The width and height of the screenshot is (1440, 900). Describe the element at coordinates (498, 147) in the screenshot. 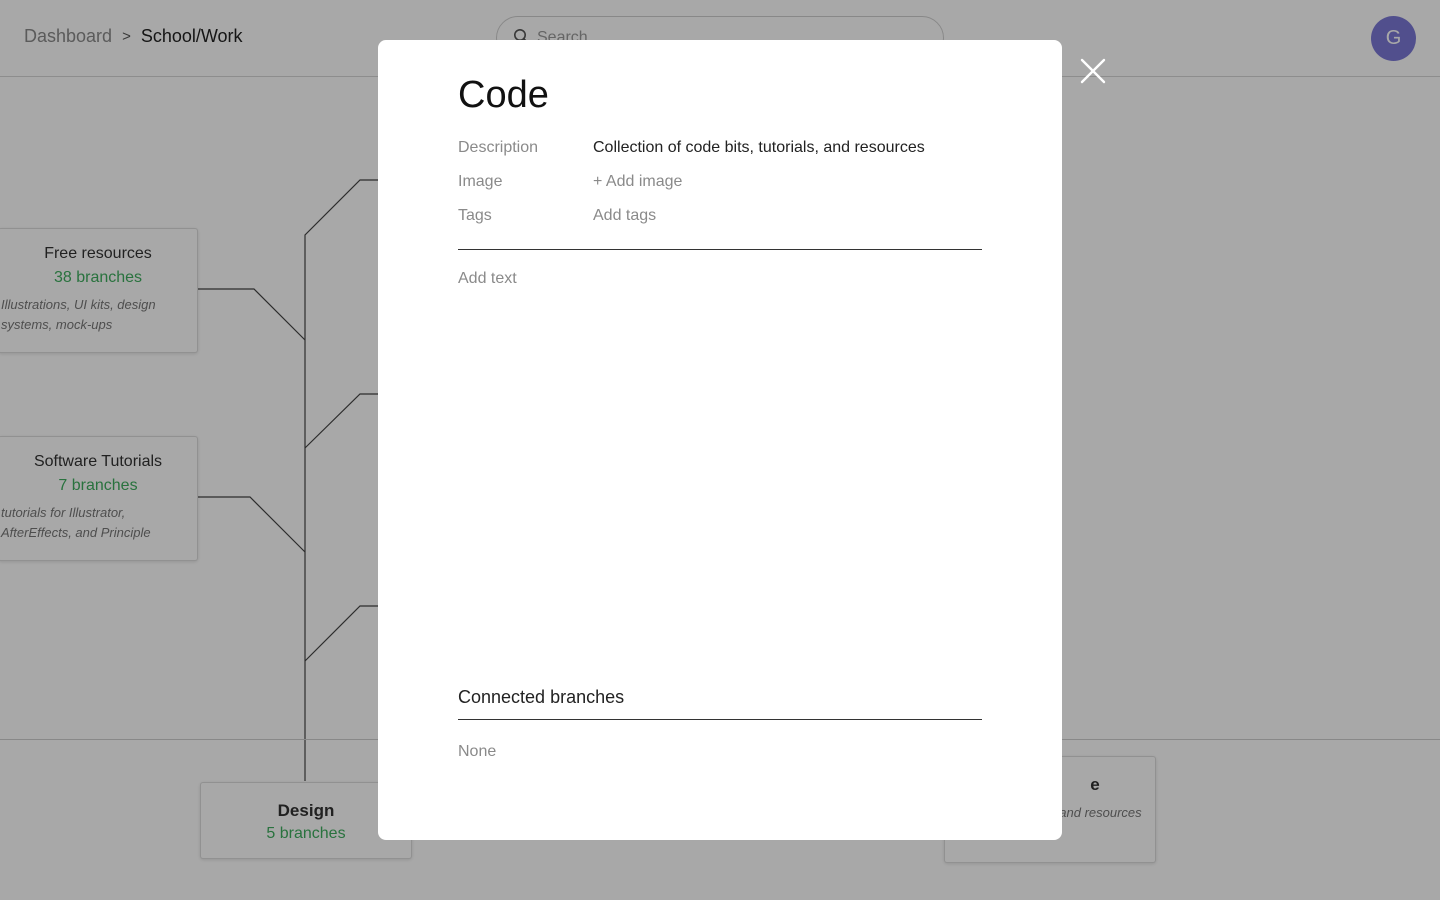

I see `description-label: Description` at that location.